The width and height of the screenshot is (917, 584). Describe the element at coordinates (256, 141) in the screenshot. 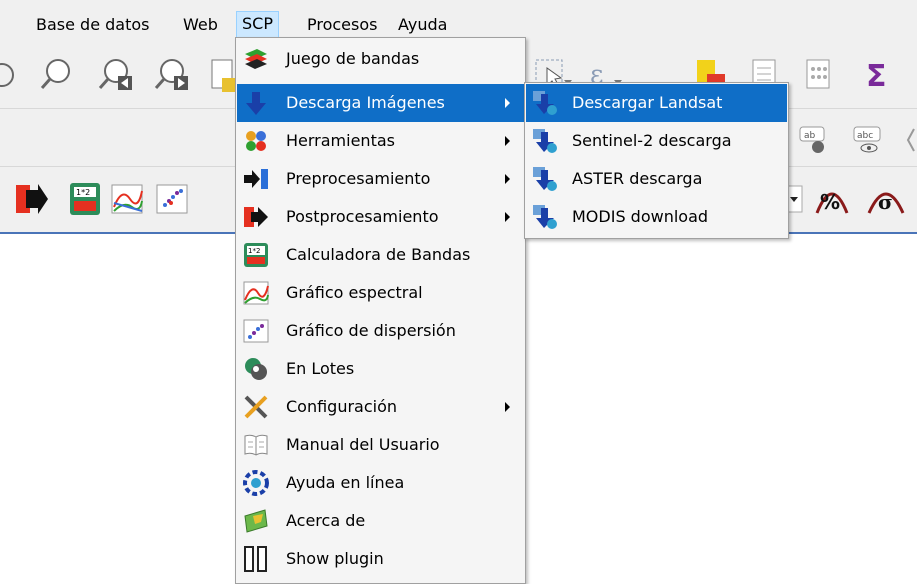

I see `tools-icon` at that location.